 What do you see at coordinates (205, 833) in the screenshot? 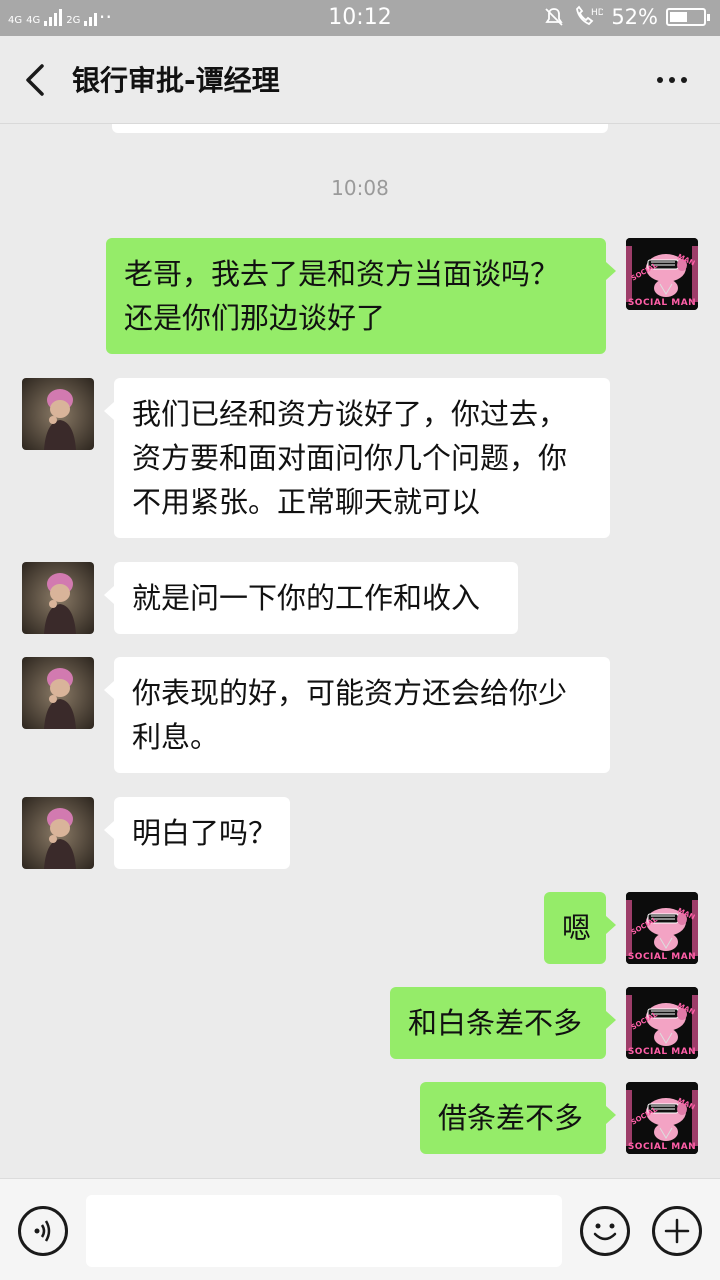
I see `message-text-line: 明白了吗？` at bounding box center [205, 833].